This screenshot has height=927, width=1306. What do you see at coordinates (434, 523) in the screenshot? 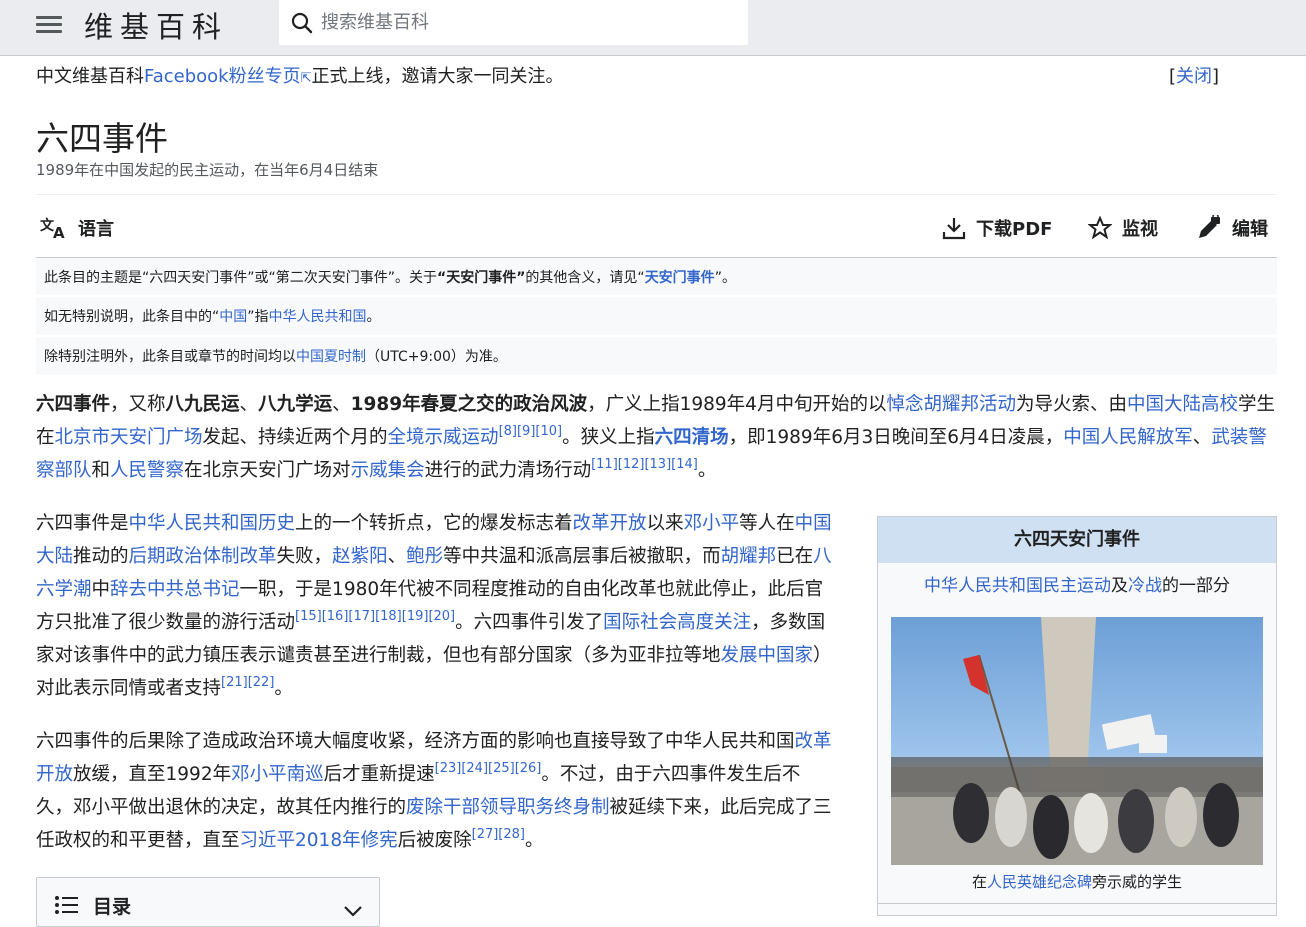
I see `text: 上的一个转折点，它的爆发标志着` at bounding box center [434, 523].